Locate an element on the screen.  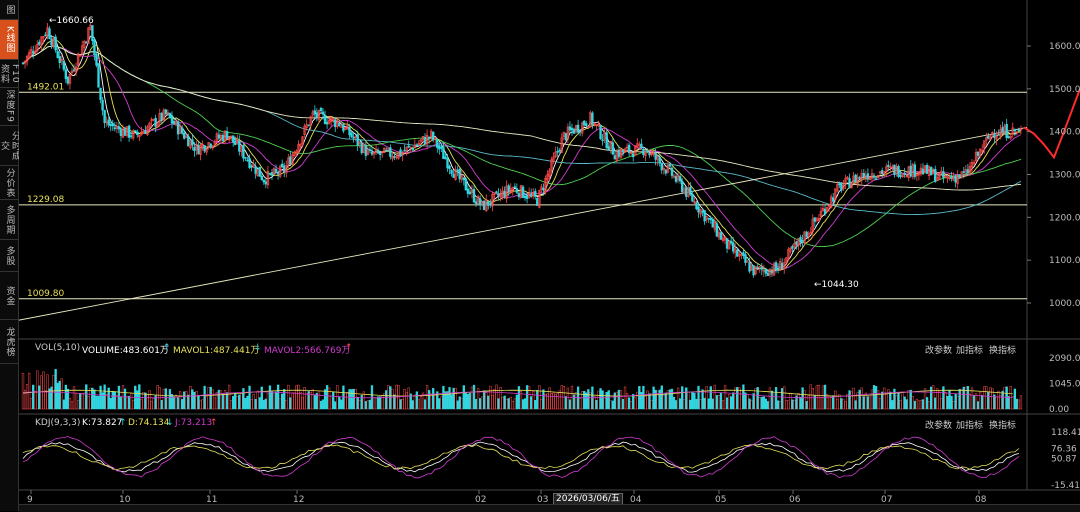
sidebar-tab-9: 龙虎榜 is located at coordinates (9, 342).